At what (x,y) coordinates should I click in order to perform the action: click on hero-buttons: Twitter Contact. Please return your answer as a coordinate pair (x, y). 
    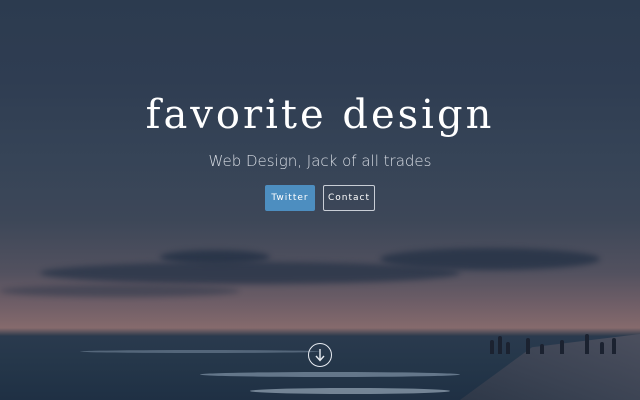
    Looking at the image, I should click on (320, 198).